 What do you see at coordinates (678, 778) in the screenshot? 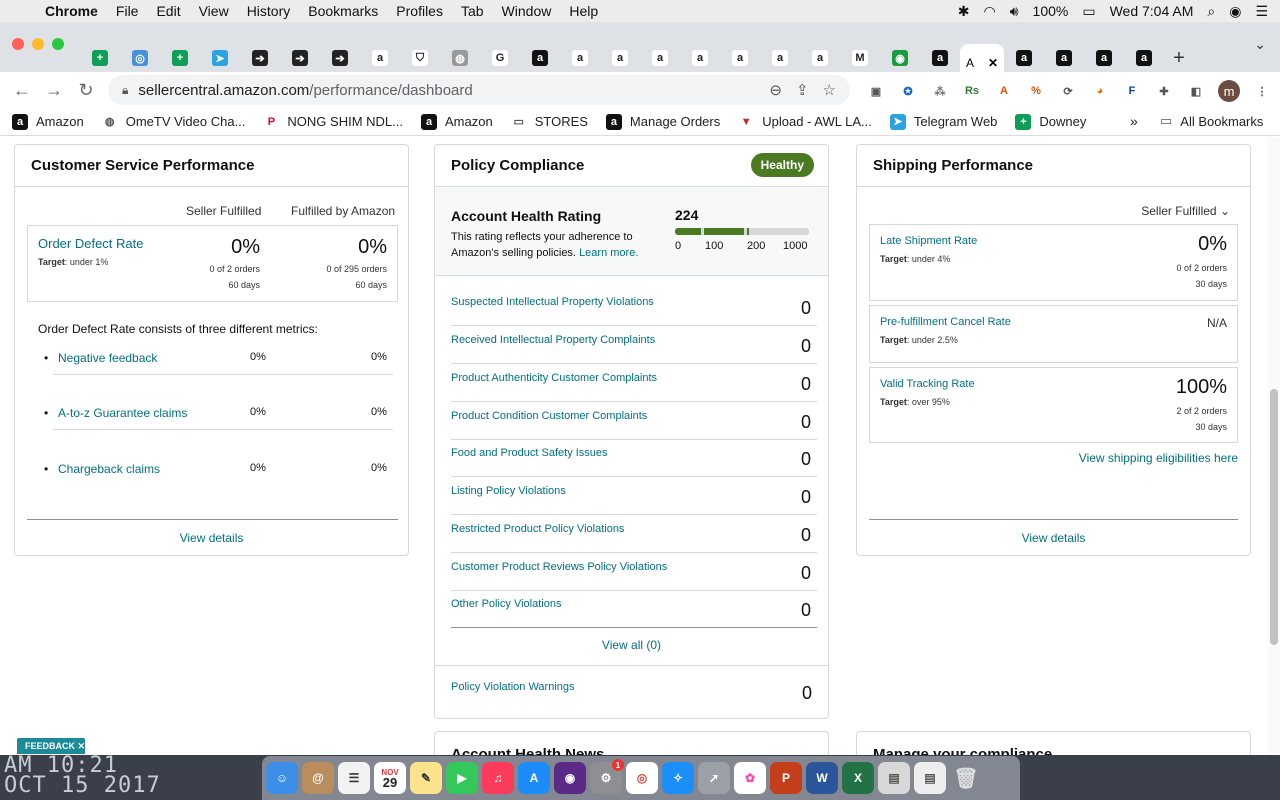
I see `safari-icon: ✧` at bounding box center [678, 778].